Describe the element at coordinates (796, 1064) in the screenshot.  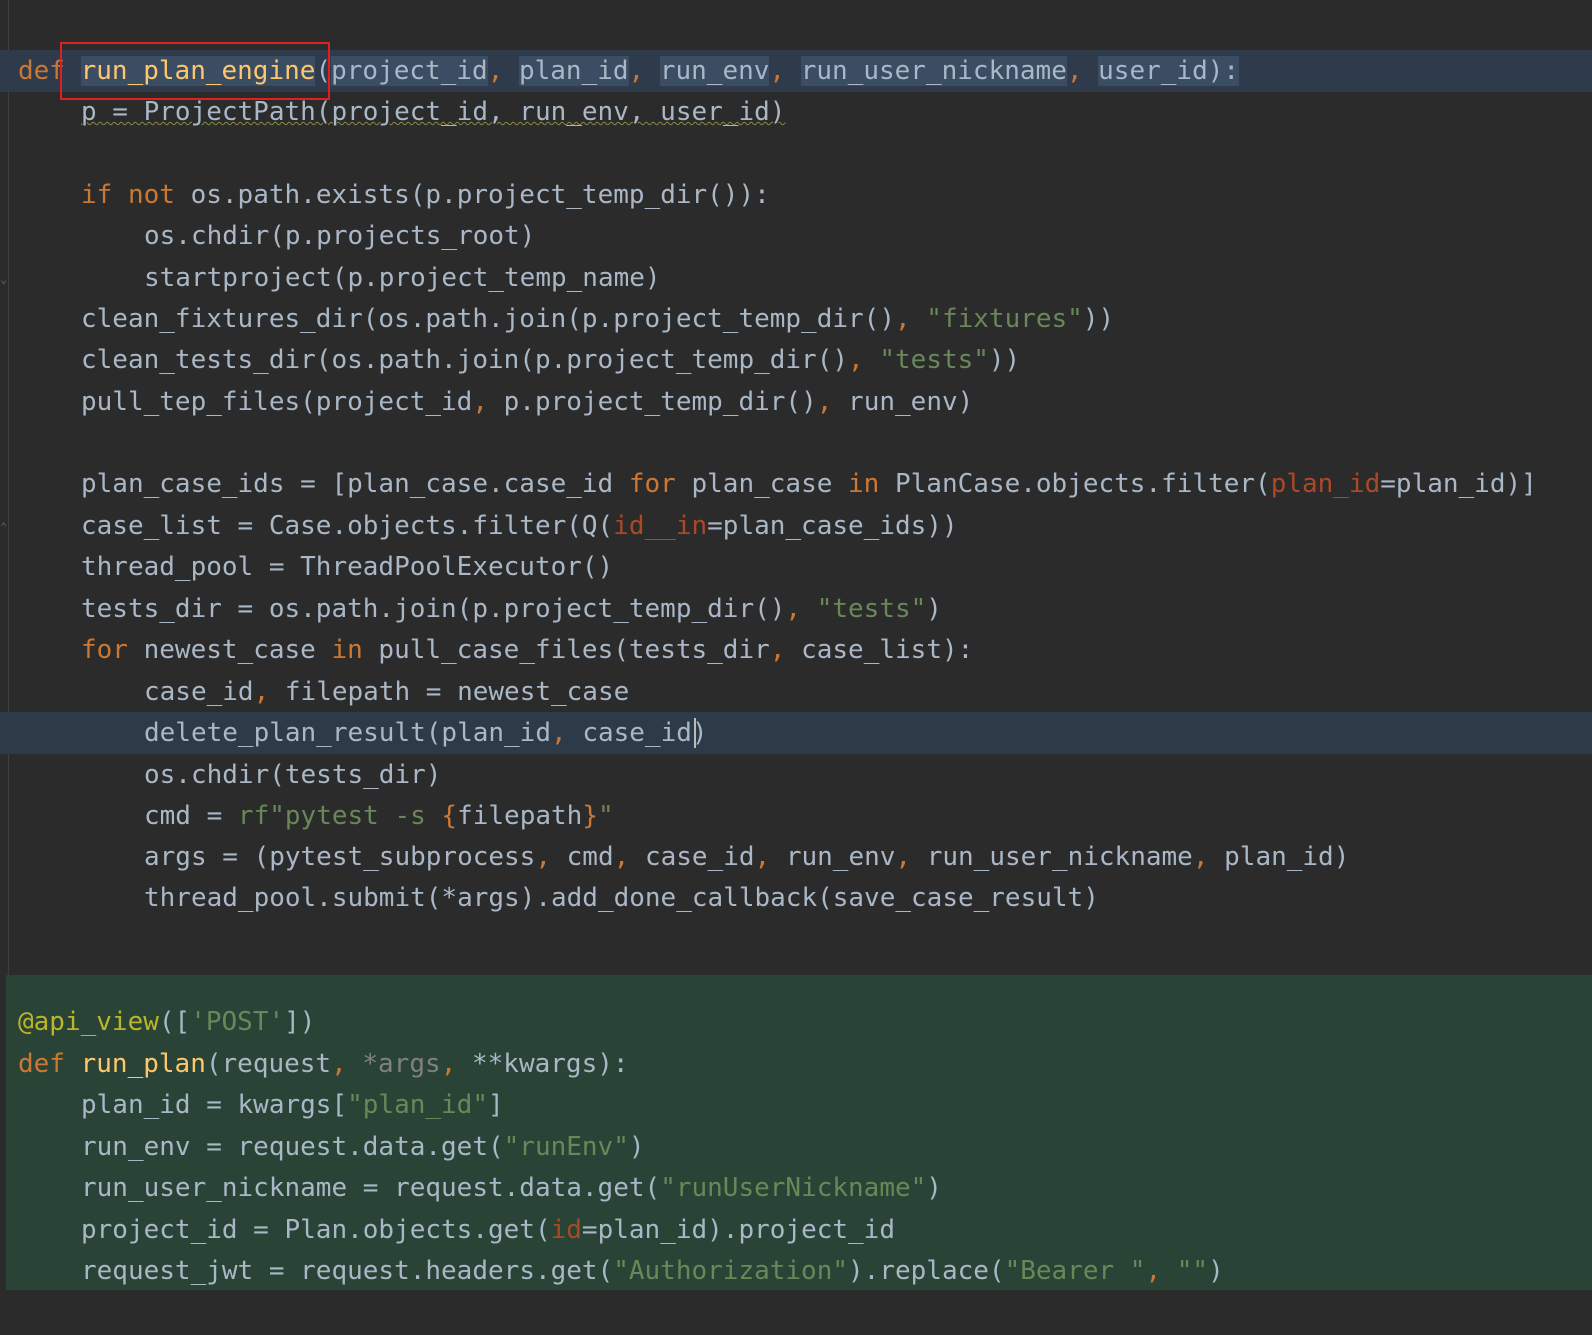
I see `code-line-25: def run_plan(request, *args, **kwargs):` at that location.